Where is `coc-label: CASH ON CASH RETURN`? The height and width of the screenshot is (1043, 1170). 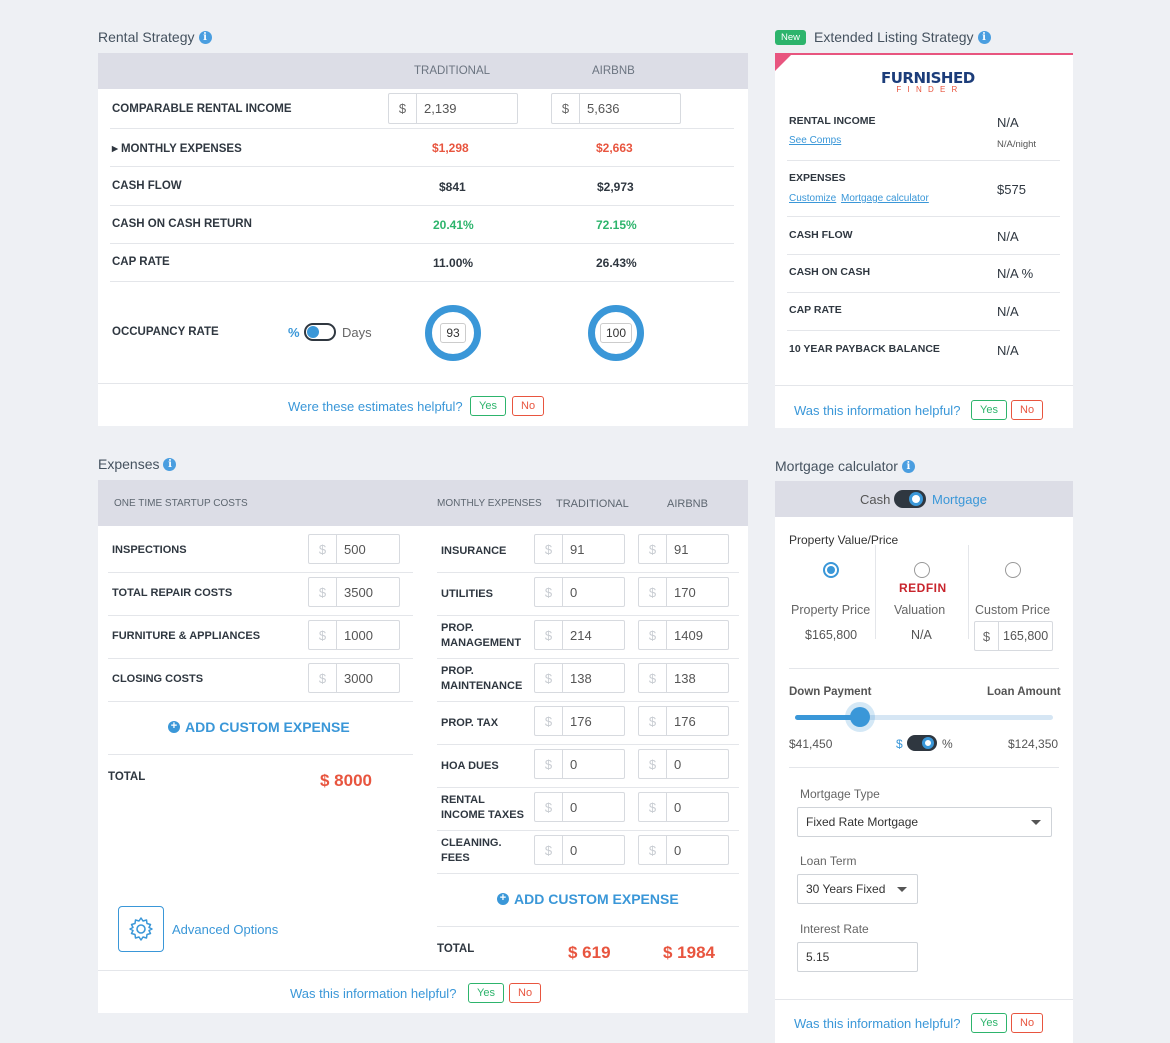
coc-label: CASH ON CASH RETURN is located at coordinates (182, 224).